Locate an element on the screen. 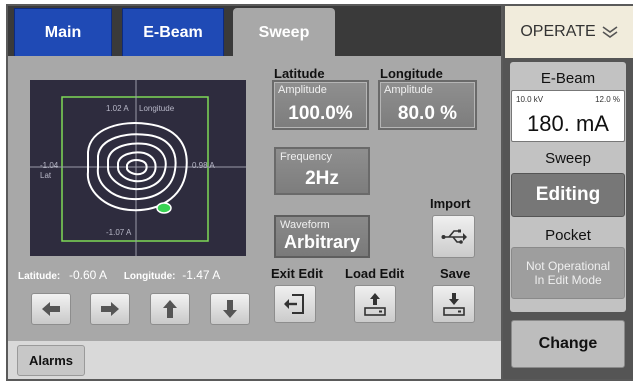 This screenshot has height=383, width=633. longitude-header: Longitude is located at coordinates (411, 73).